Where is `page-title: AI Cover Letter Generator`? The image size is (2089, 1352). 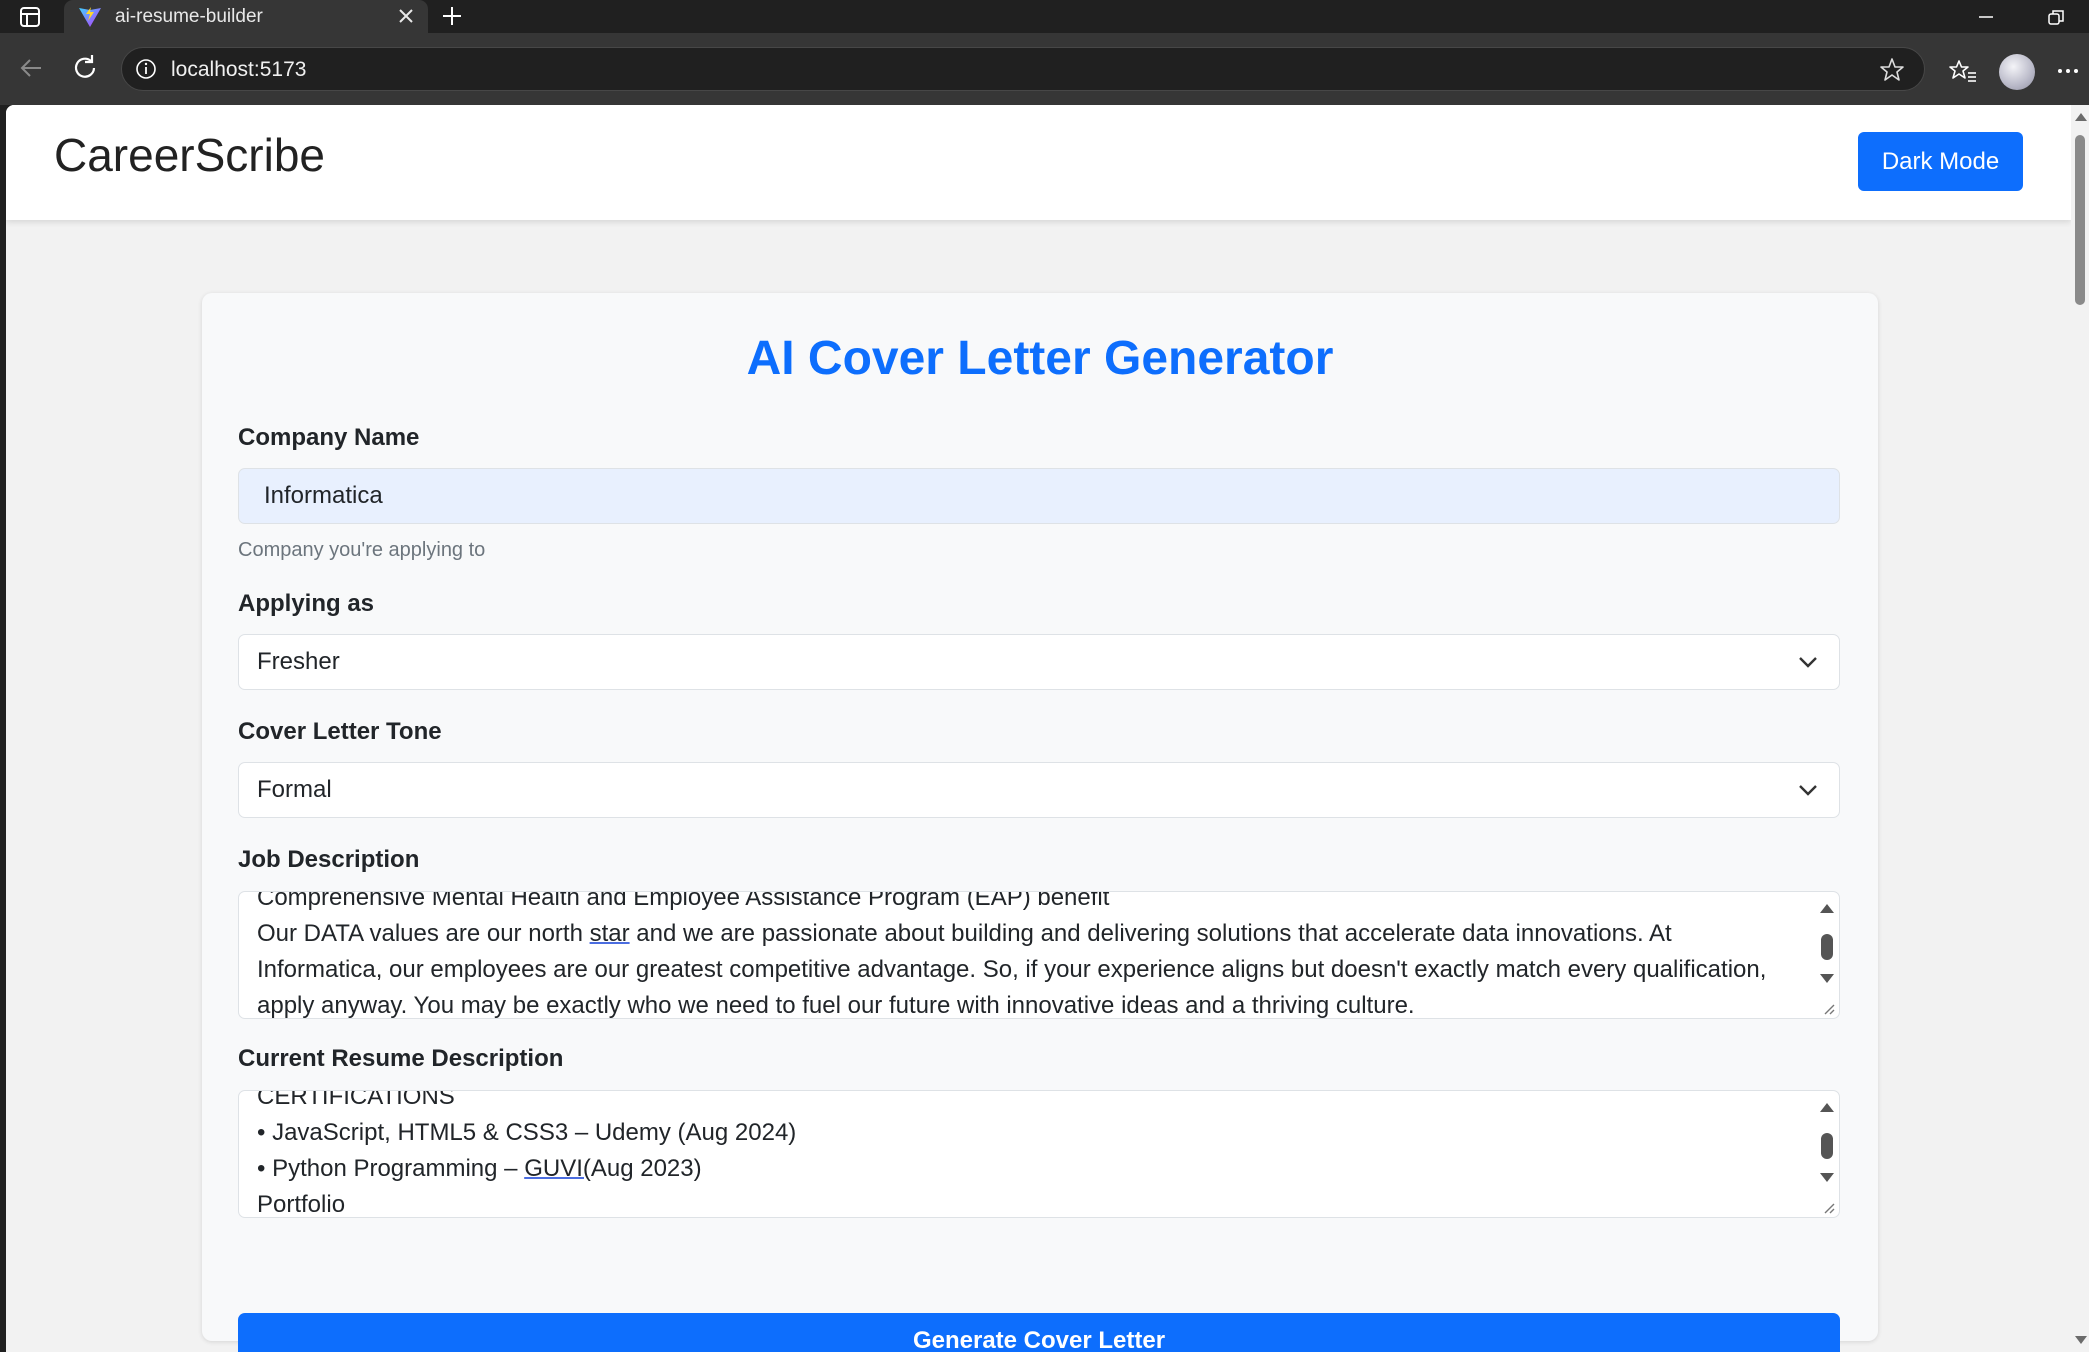
page-title: AI Cover Letter Generator is located at coordinates (1040, 358).